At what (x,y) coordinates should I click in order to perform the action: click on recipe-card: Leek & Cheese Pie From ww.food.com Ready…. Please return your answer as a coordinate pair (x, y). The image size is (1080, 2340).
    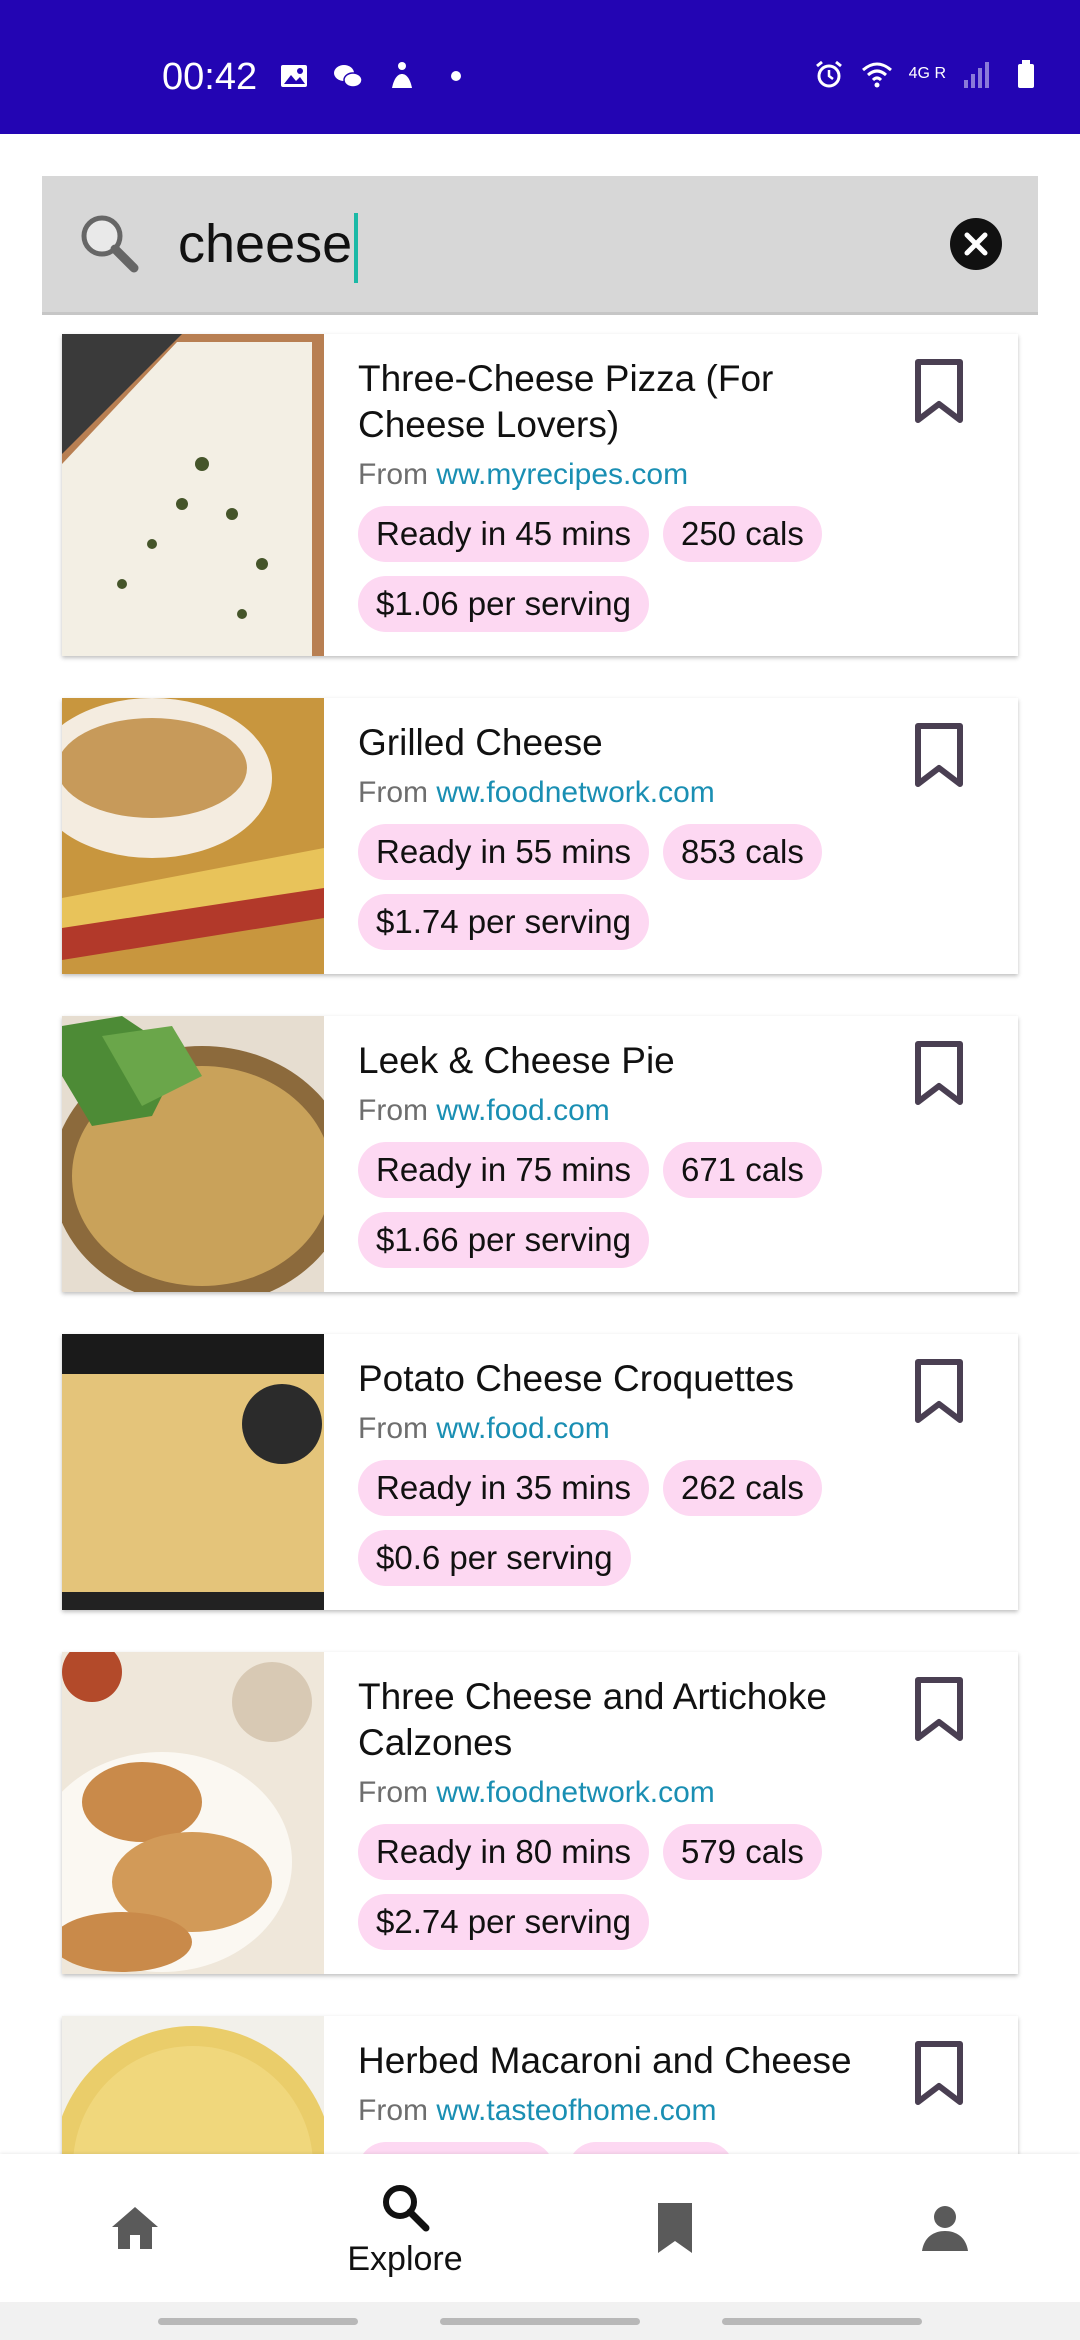
    Looking at the image, I should click on (540, 1154).